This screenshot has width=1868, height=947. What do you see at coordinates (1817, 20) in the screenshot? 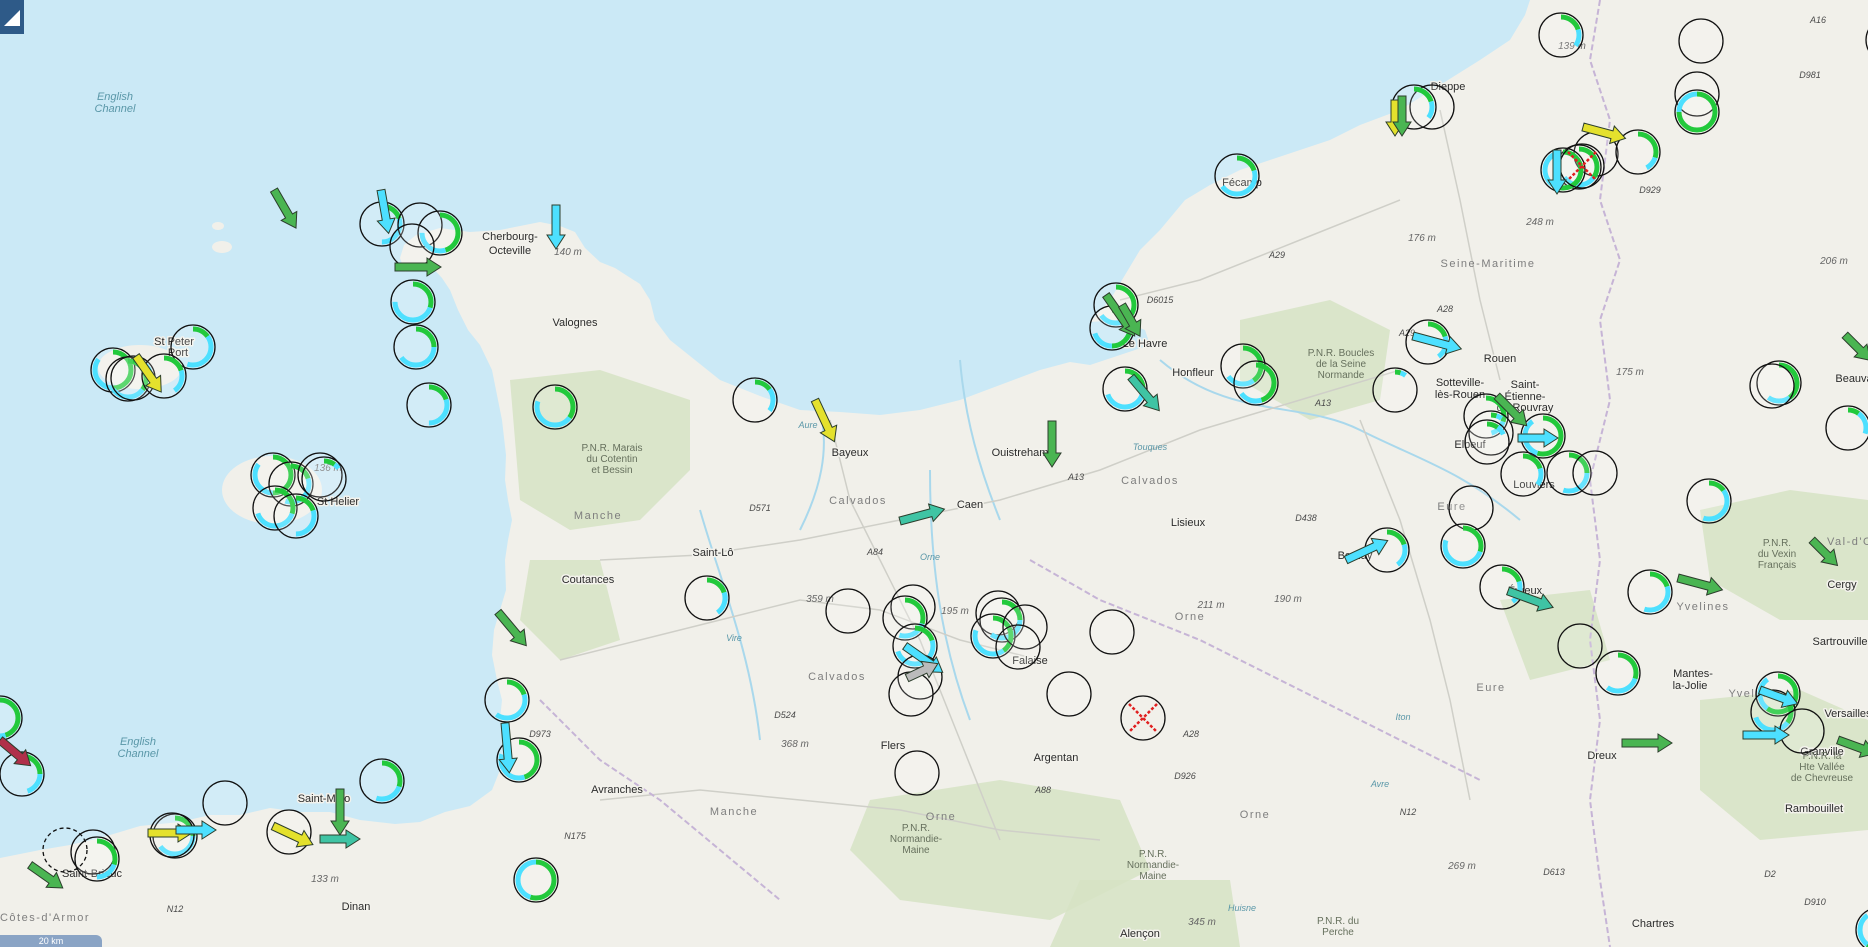
I see `road-label: A16` at bounding box center [1817, 20].